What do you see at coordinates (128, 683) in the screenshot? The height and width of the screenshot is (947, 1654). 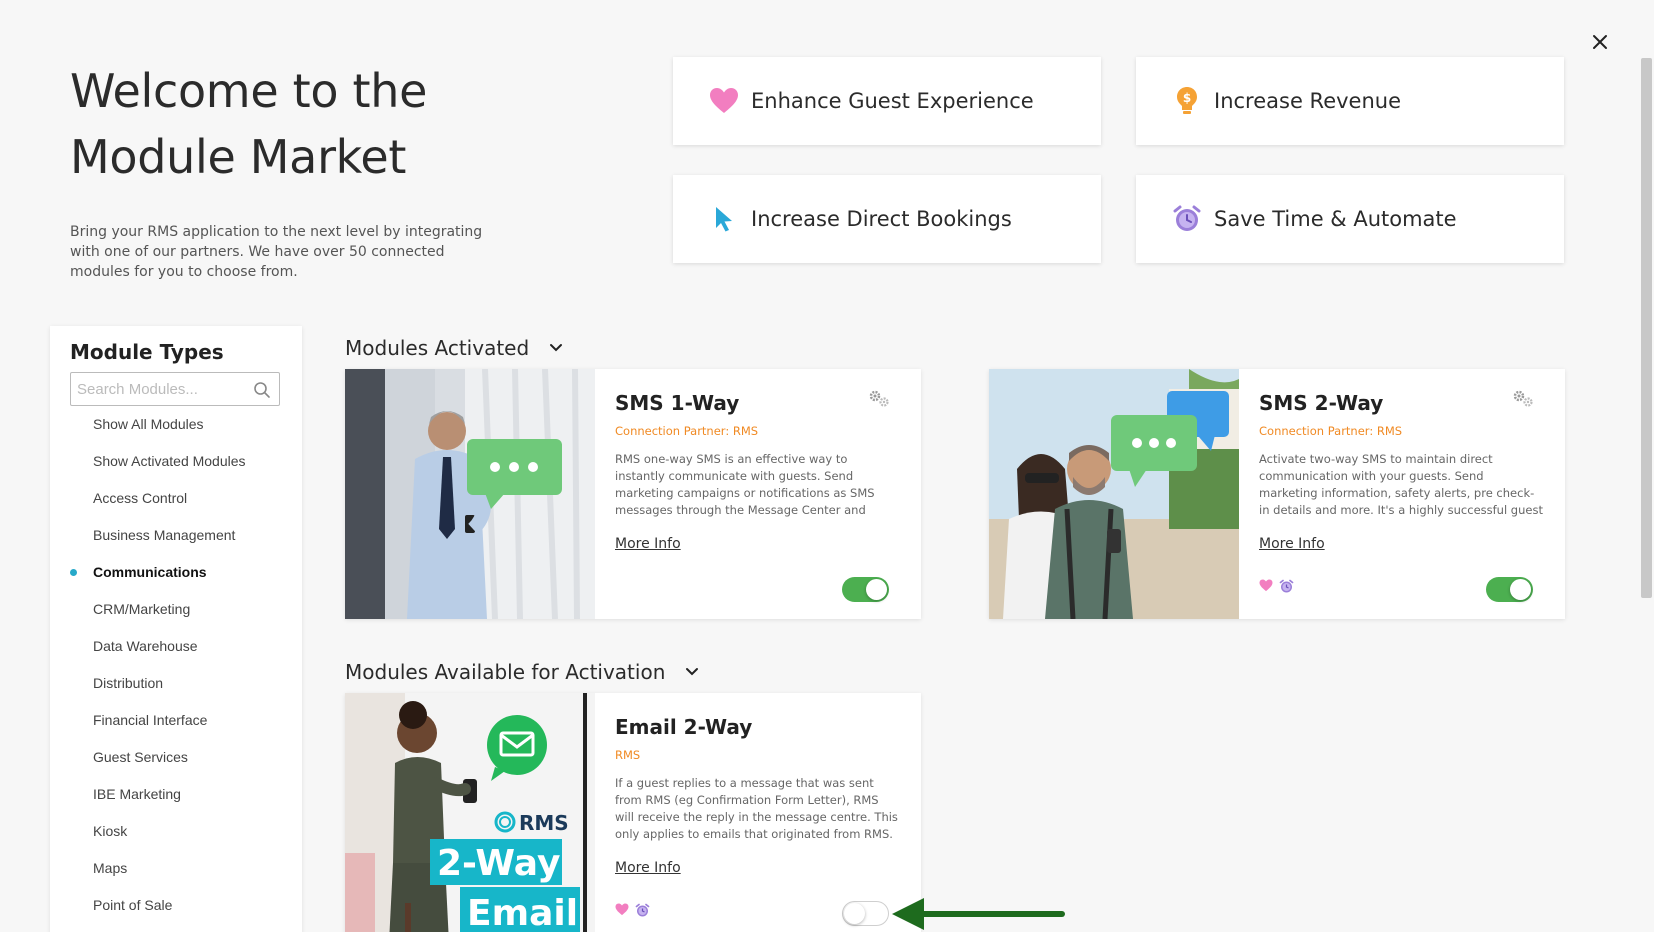 I see `sidebar-item-label: Distribution` at bounding box center [128, 683].